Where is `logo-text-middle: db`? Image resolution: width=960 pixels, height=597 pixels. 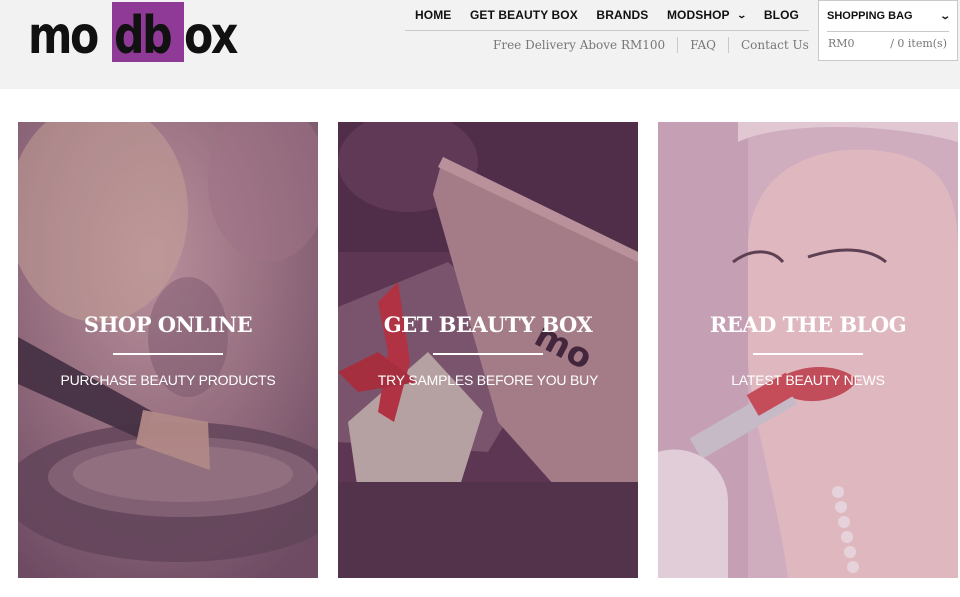
logo-text-middle: db is located at coordinates (143, 36).